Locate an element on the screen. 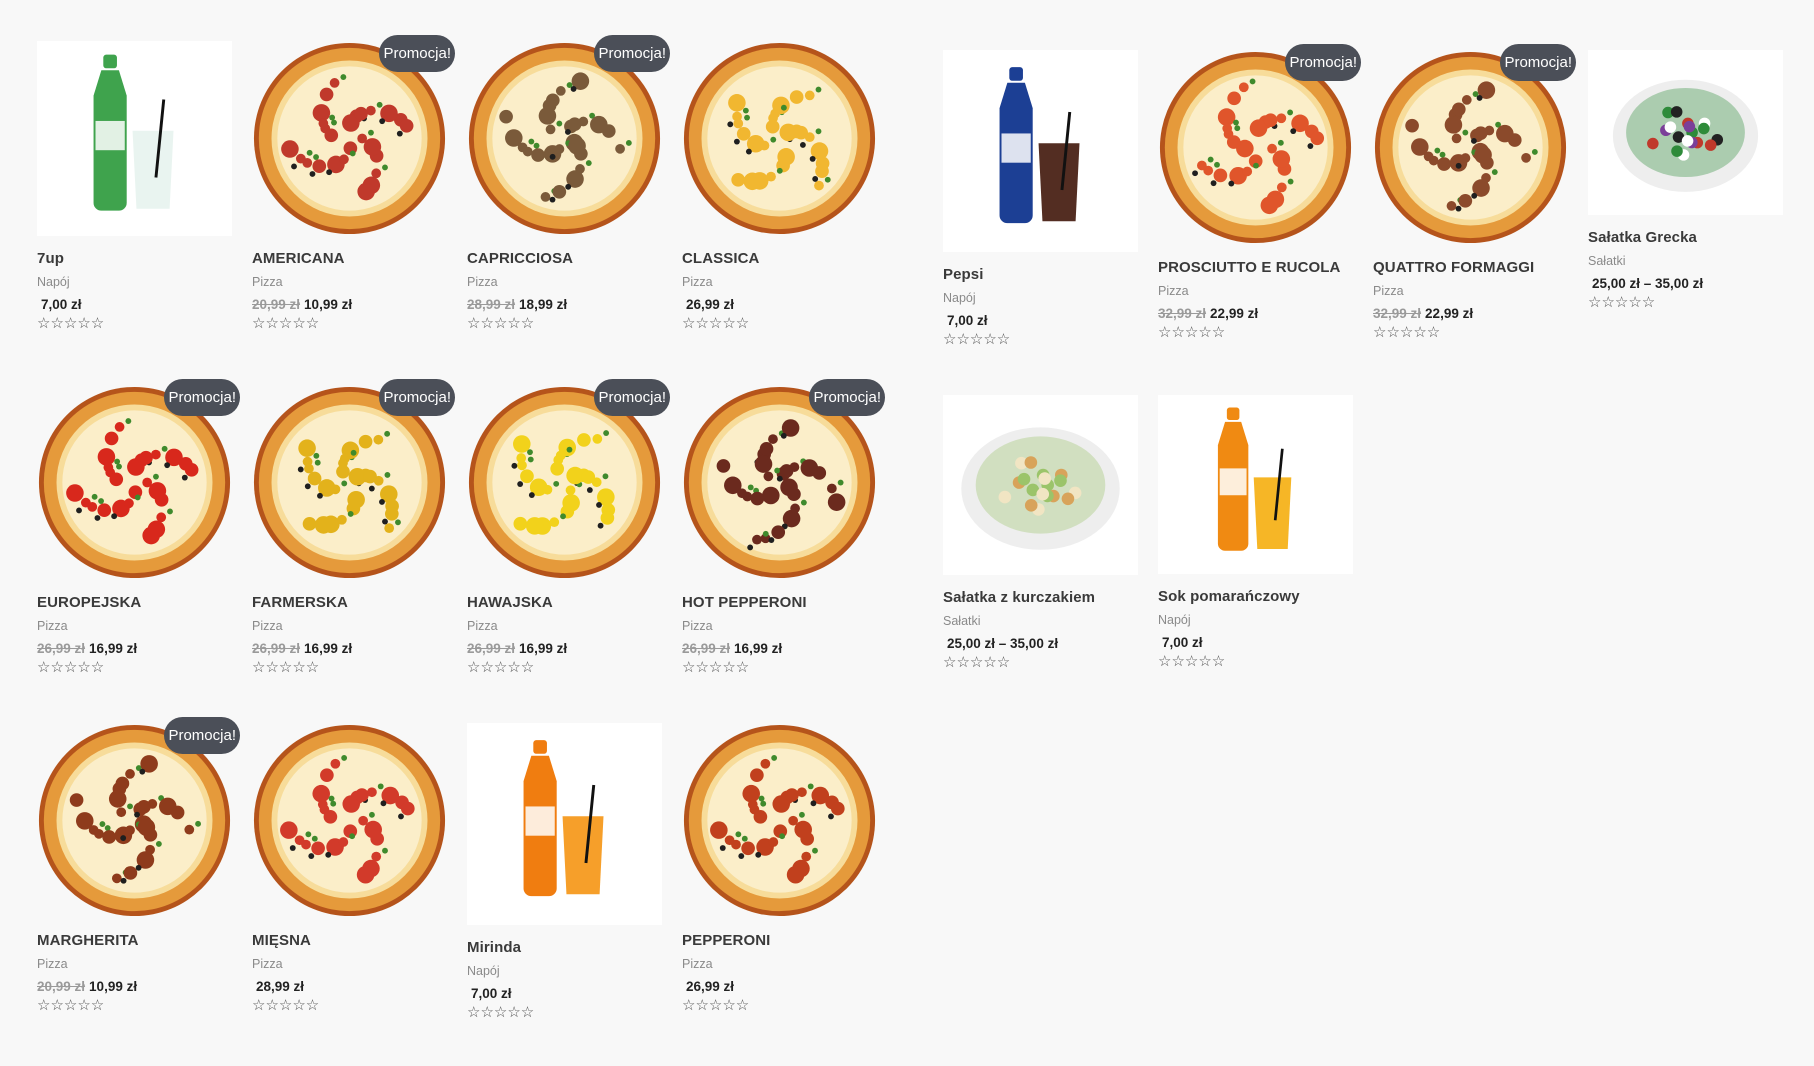 This screenshot has height=1066, width=1814. salad-greek-illustration is located at coordinates (1685, 135).